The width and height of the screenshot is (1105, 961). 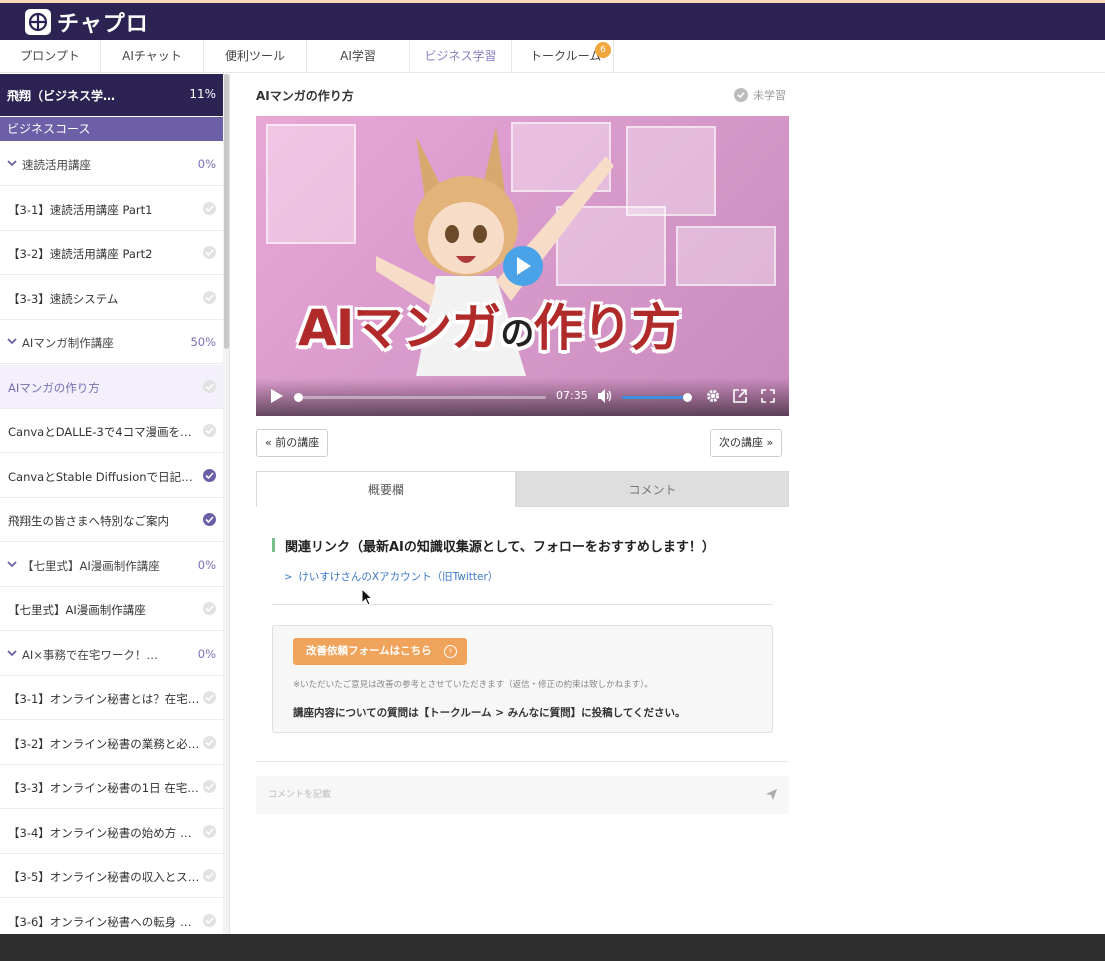 What do you see at coordinates (386, 489) in the screenshot?
I see `tab-overview: 概要欄` at bounding box center [386, 489].